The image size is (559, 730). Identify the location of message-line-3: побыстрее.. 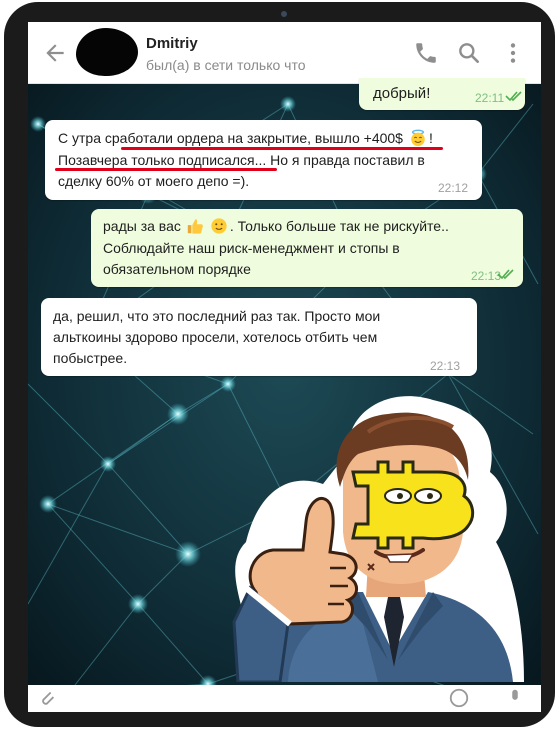
(90, 358).